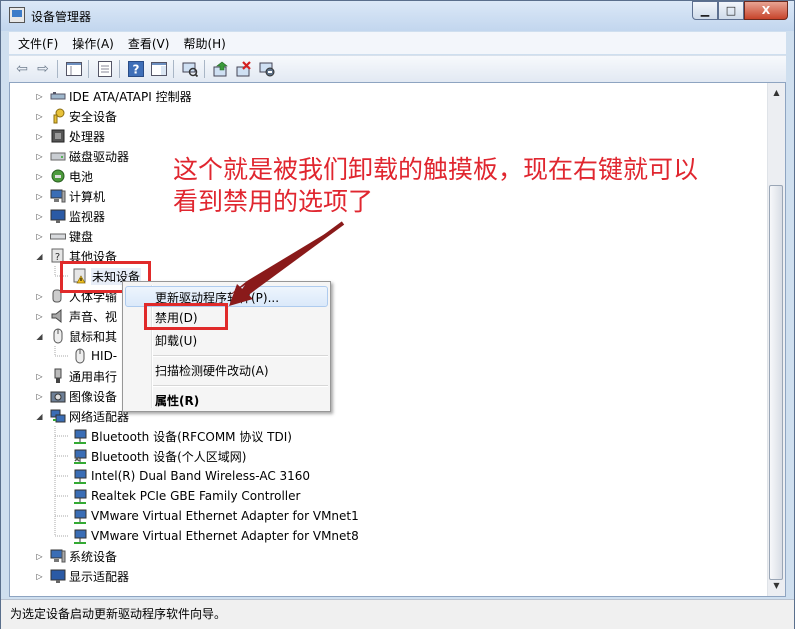 This screenshot has width=795, height=630. I want to click on tree-item-label: 网络适配器, so click(99, 416).